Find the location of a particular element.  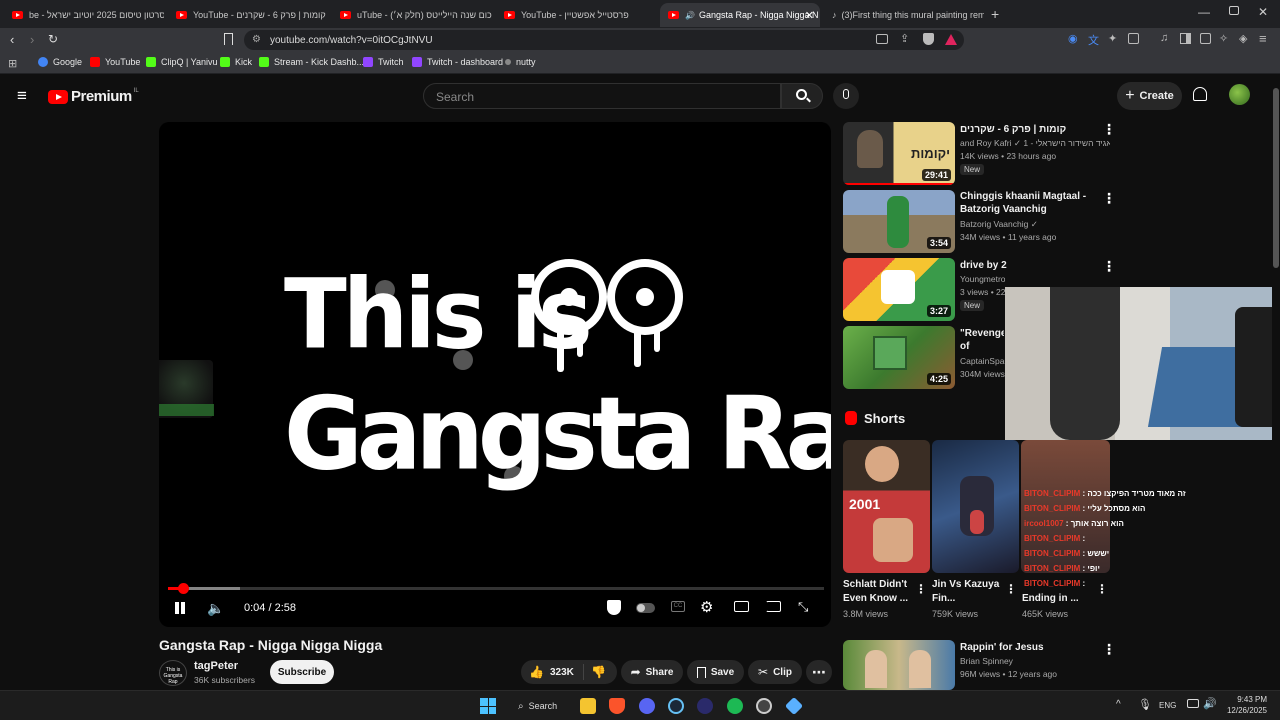

taskbar-clock: 9:43 PM 12/26/2025 is located at coordinates (1246, 705).